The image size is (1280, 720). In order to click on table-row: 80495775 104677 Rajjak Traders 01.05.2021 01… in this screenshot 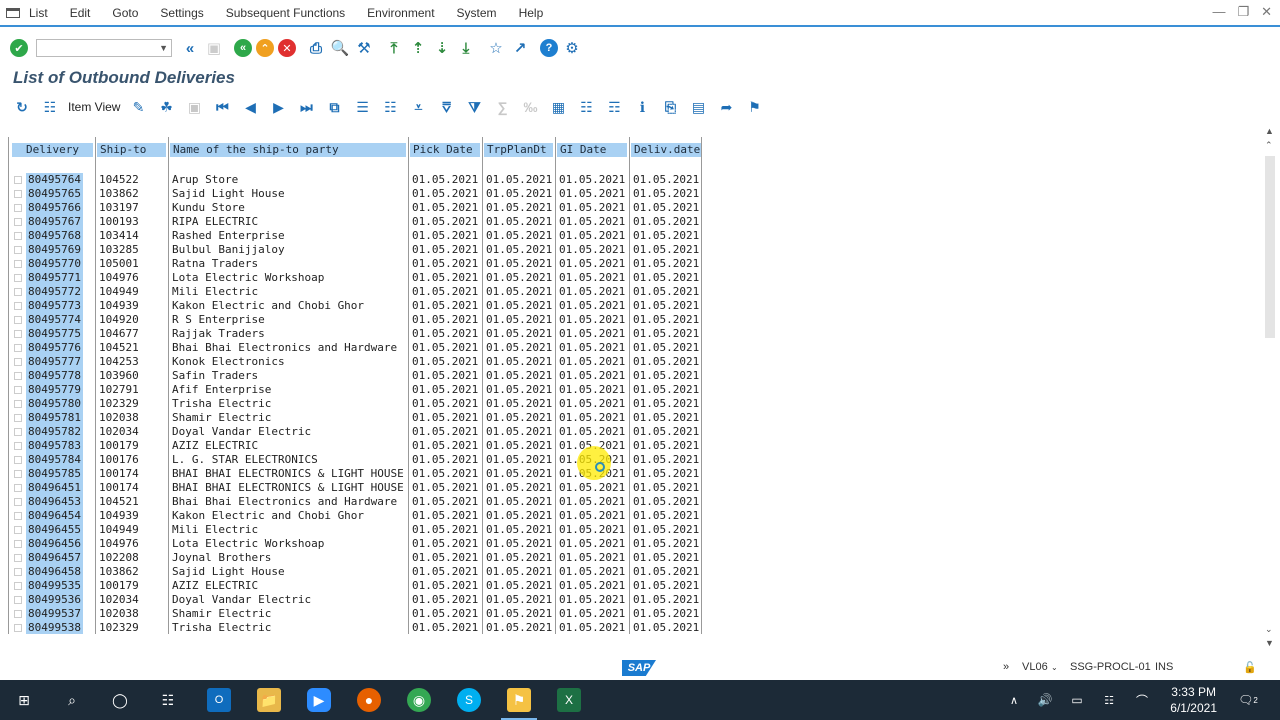, I will do `click(355, 334)`.